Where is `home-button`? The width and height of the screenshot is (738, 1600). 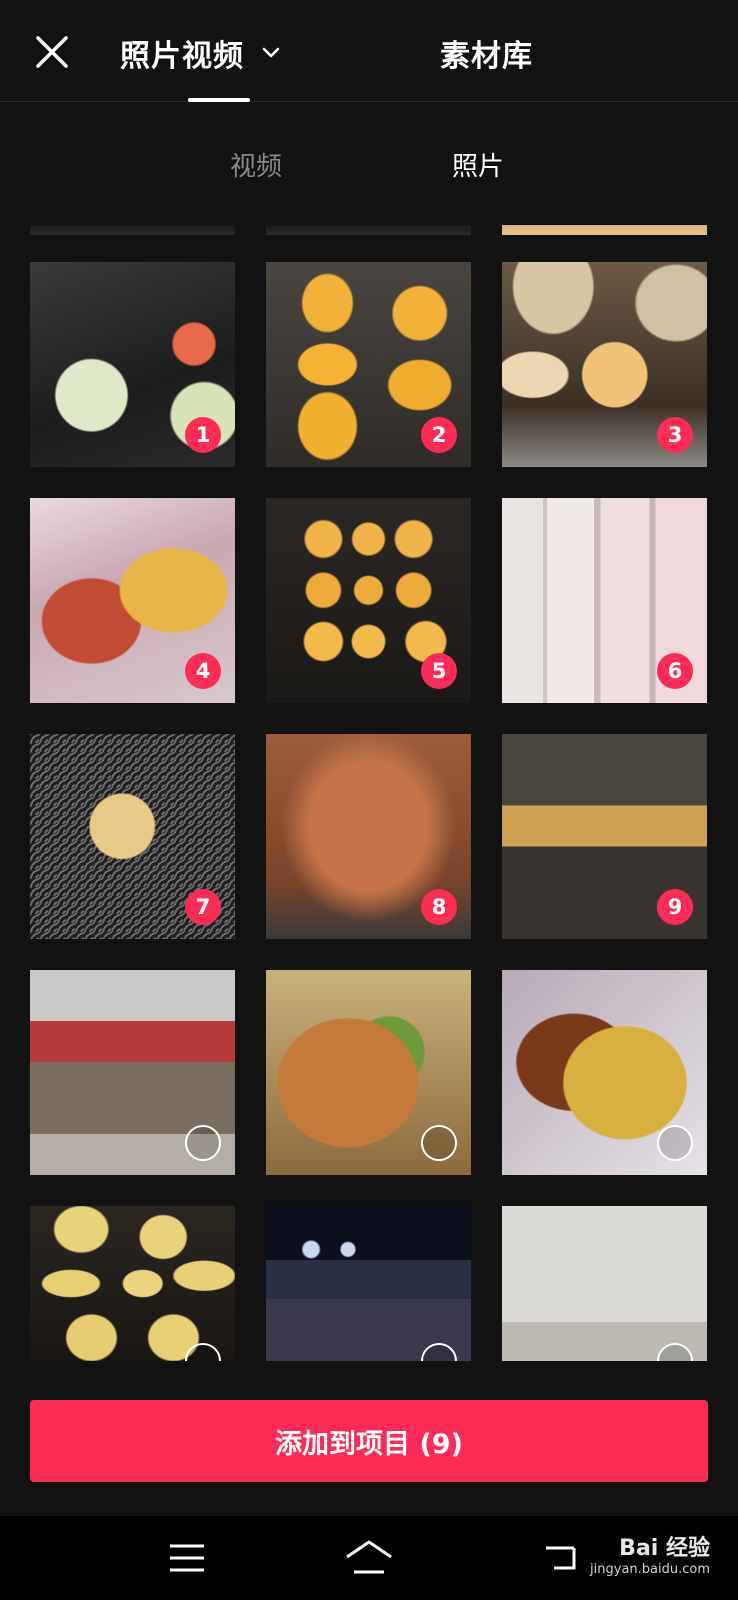 home-button is located at coordinates (369, 1558).